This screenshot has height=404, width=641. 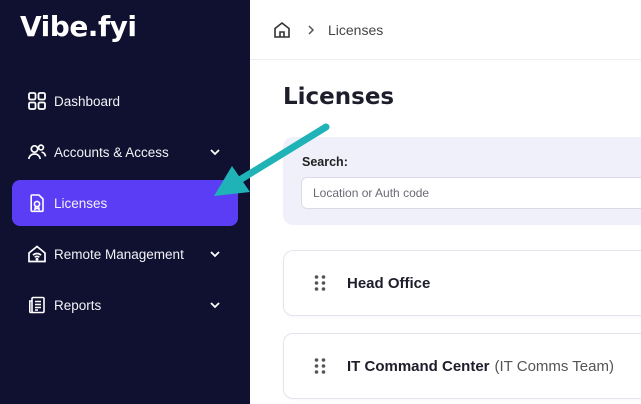 What do you see at coordinates (78, 26) in the screenshot?
I see `brand-logo: Vibe.fyi` at bounding box center [78, 26].